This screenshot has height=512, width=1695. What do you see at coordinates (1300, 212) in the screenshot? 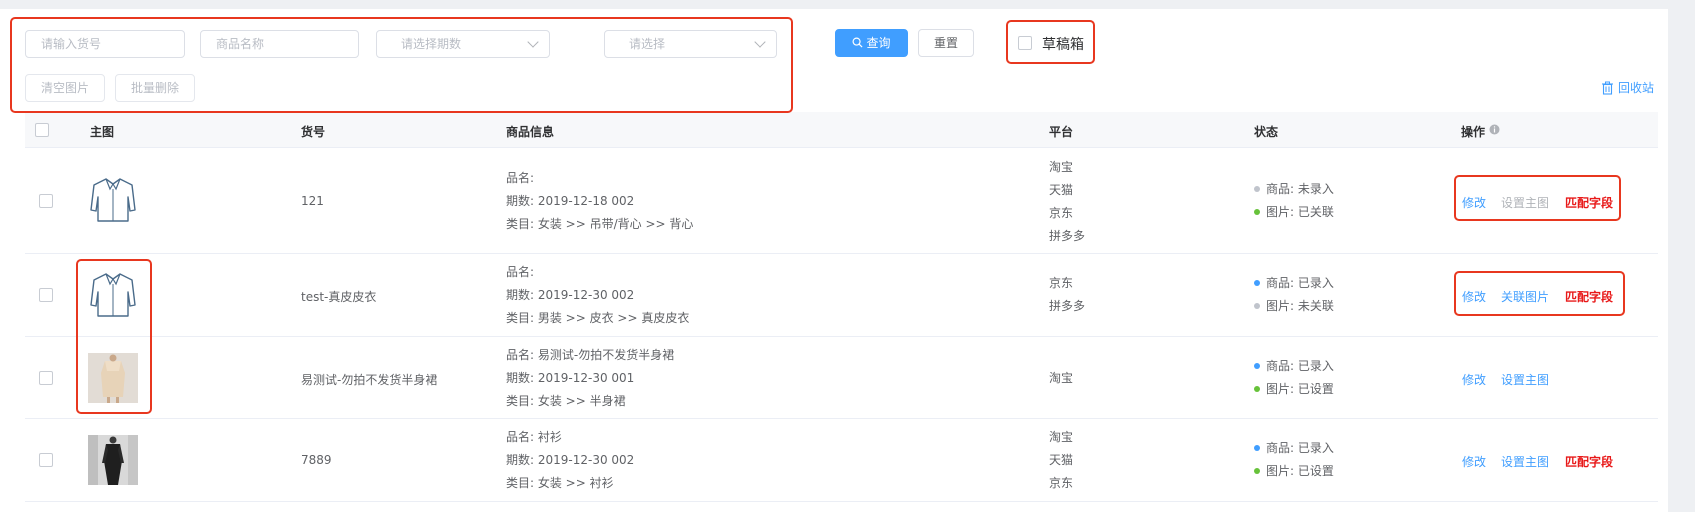
I see `status-text: 图片: 已关联` at bounding box center [1300, 212].